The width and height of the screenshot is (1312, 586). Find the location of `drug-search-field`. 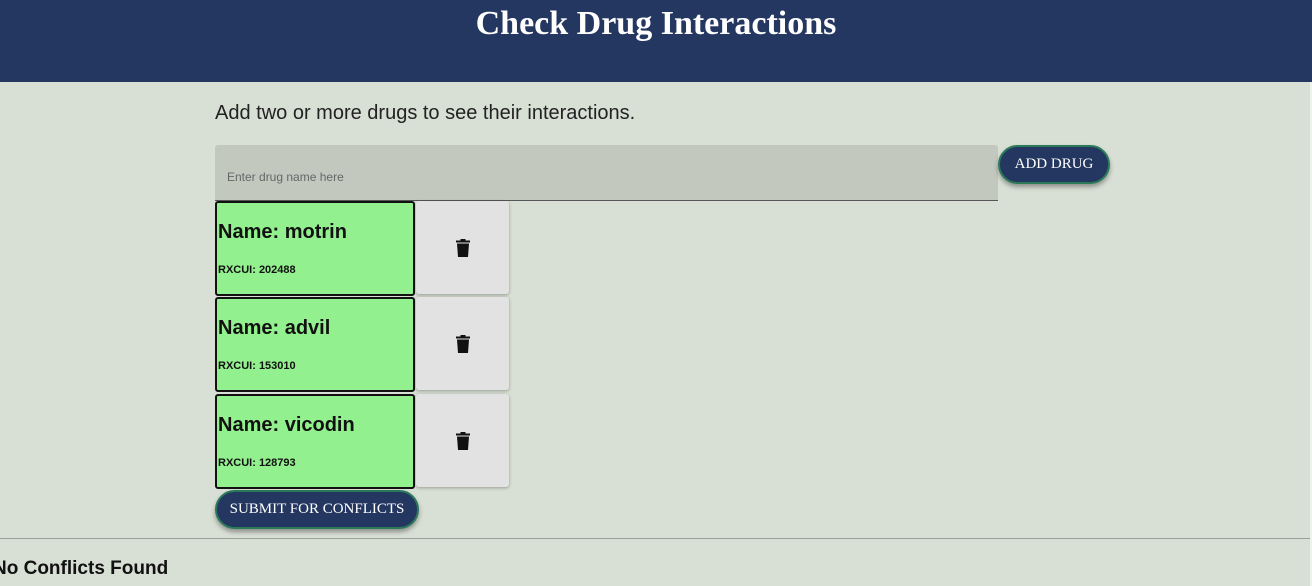

drug-search-field is located at coordinates (606, 173).